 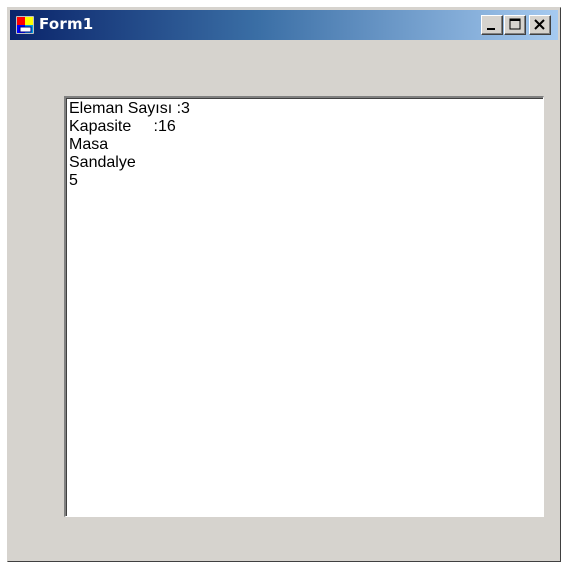 I want to click on list-item-masa: Masa, so click(x=304, y=145).